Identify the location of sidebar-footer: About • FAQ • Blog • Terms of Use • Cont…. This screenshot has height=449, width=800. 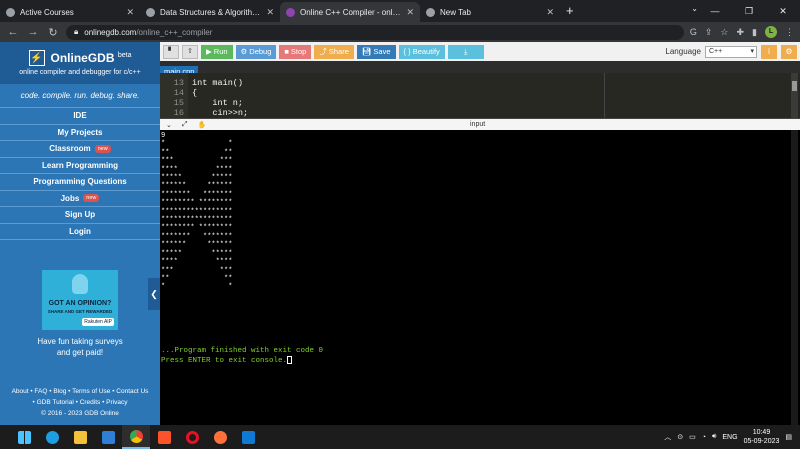
(80, 402).